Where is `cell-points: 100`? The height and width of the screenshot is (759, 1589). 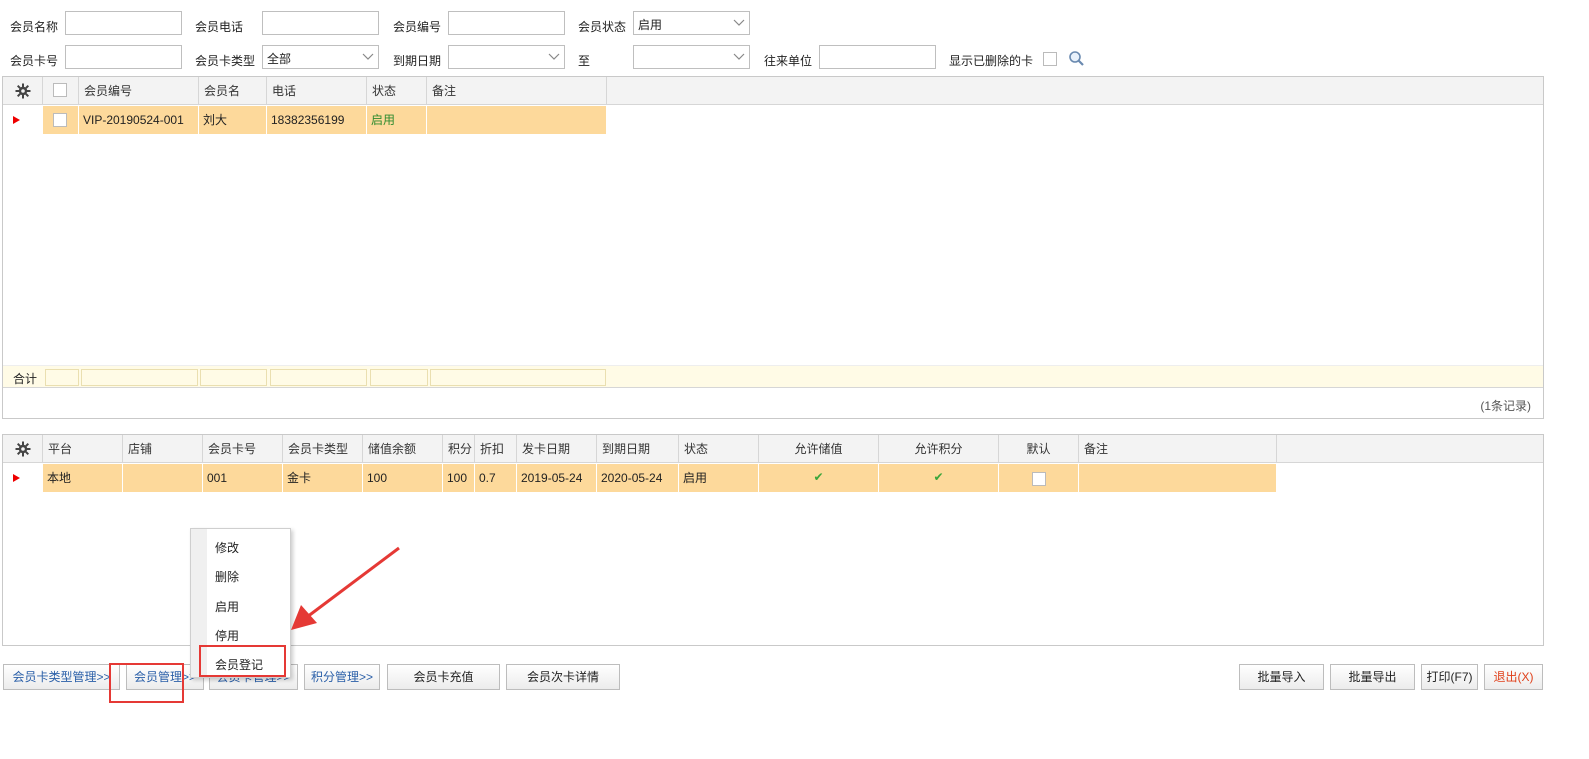 cell-points: 100 is located at coordinates (459, 478).